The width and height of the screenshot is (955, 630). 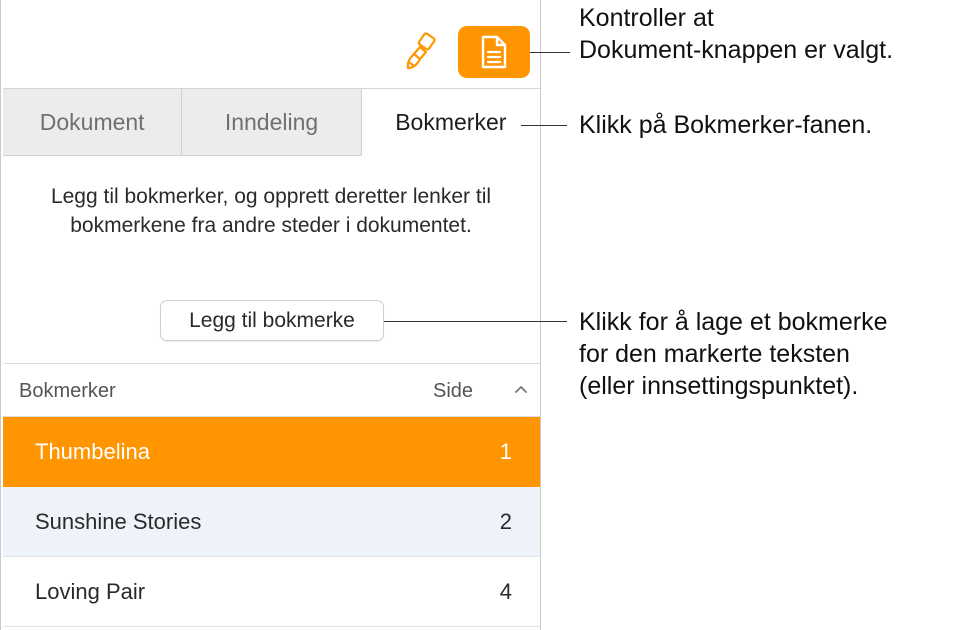 I want to click on tab-dokument: Dokument, so click(x=93, y=122).